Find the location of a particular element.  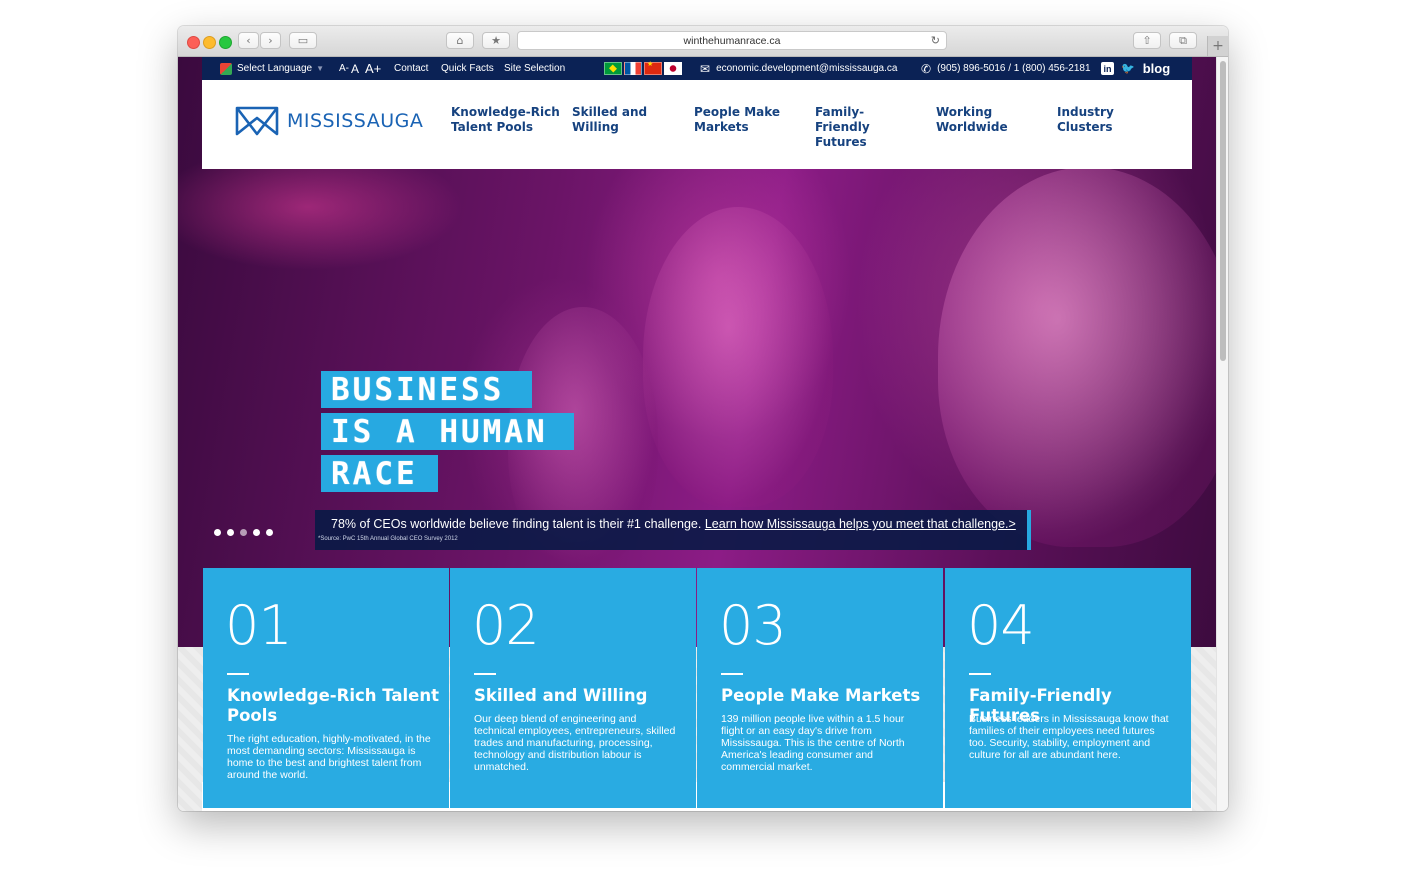

card-title: People Make Markets is located at coordinates (821, 695).